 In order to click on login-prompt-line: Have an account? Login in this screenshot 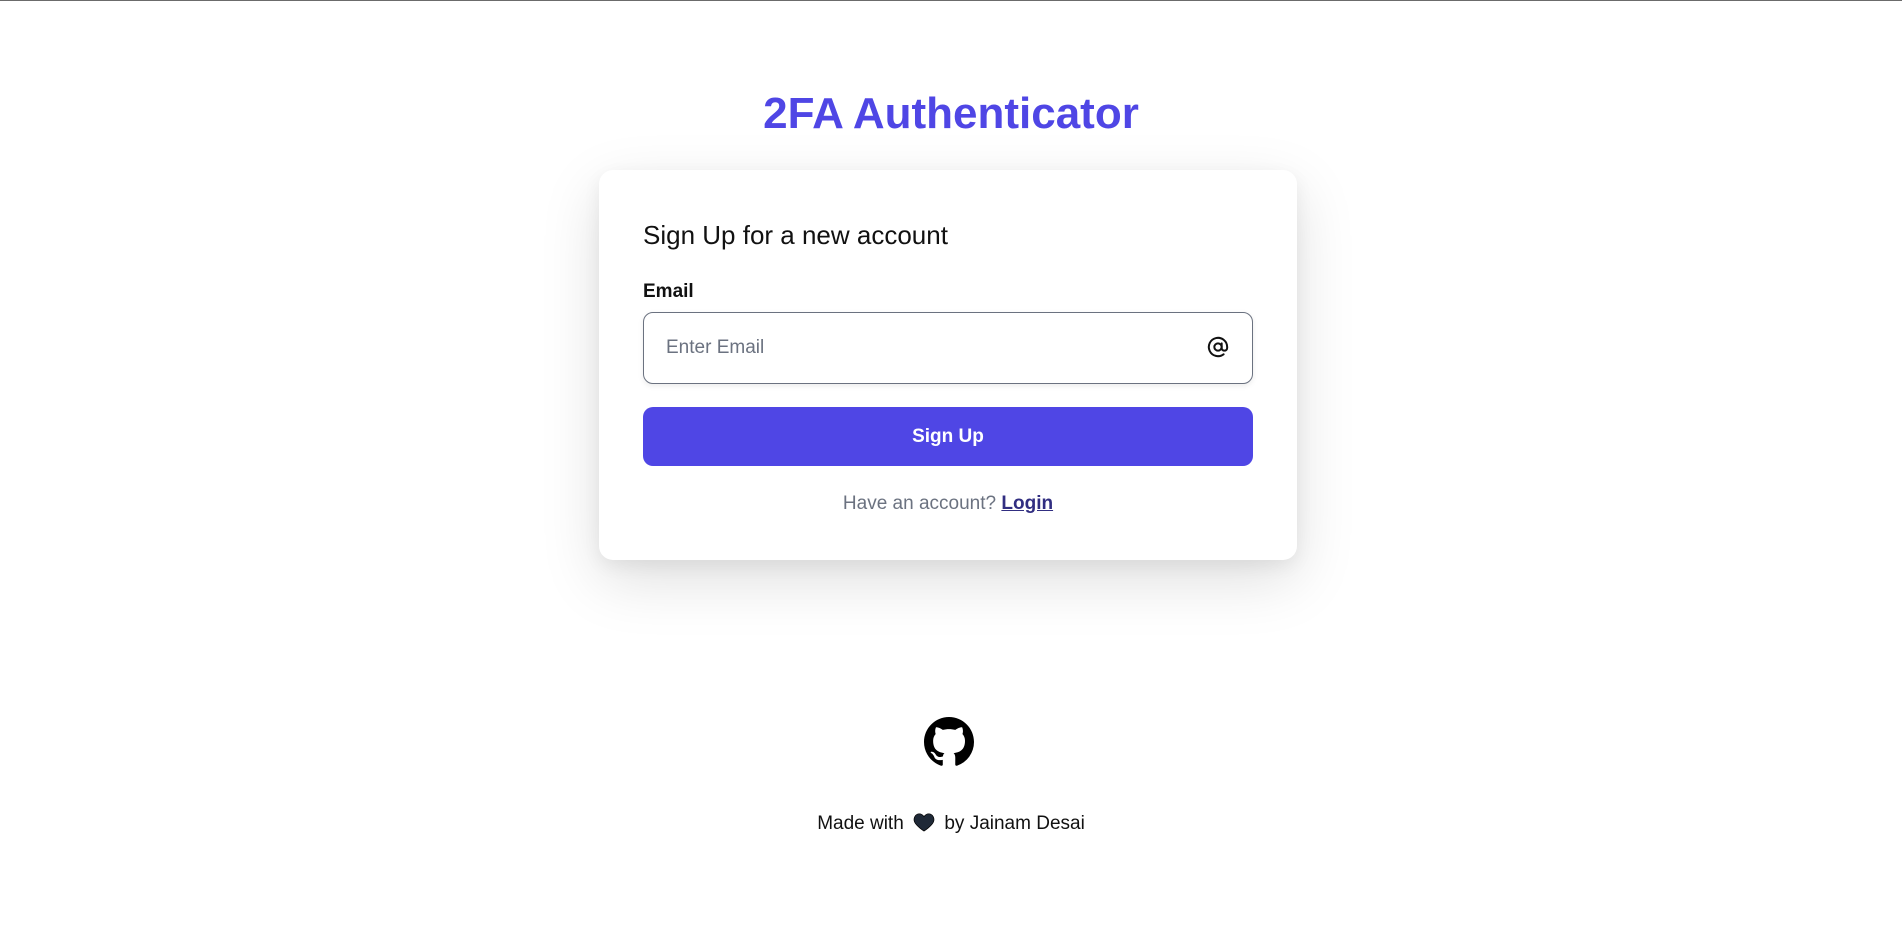, I will do `click(948, 504)`.